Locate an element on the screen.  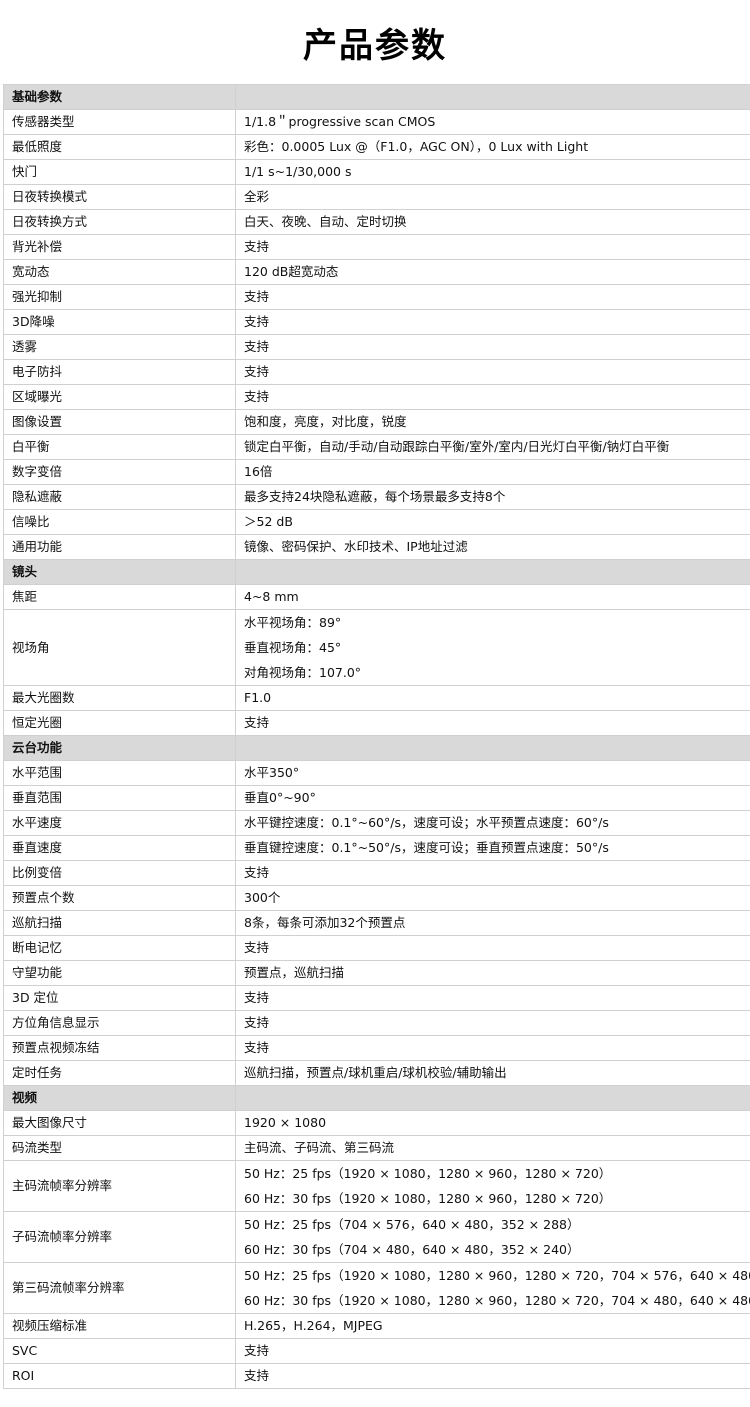
spec-row: 焦距 4~8 mm is located at coordinates (376, 597).